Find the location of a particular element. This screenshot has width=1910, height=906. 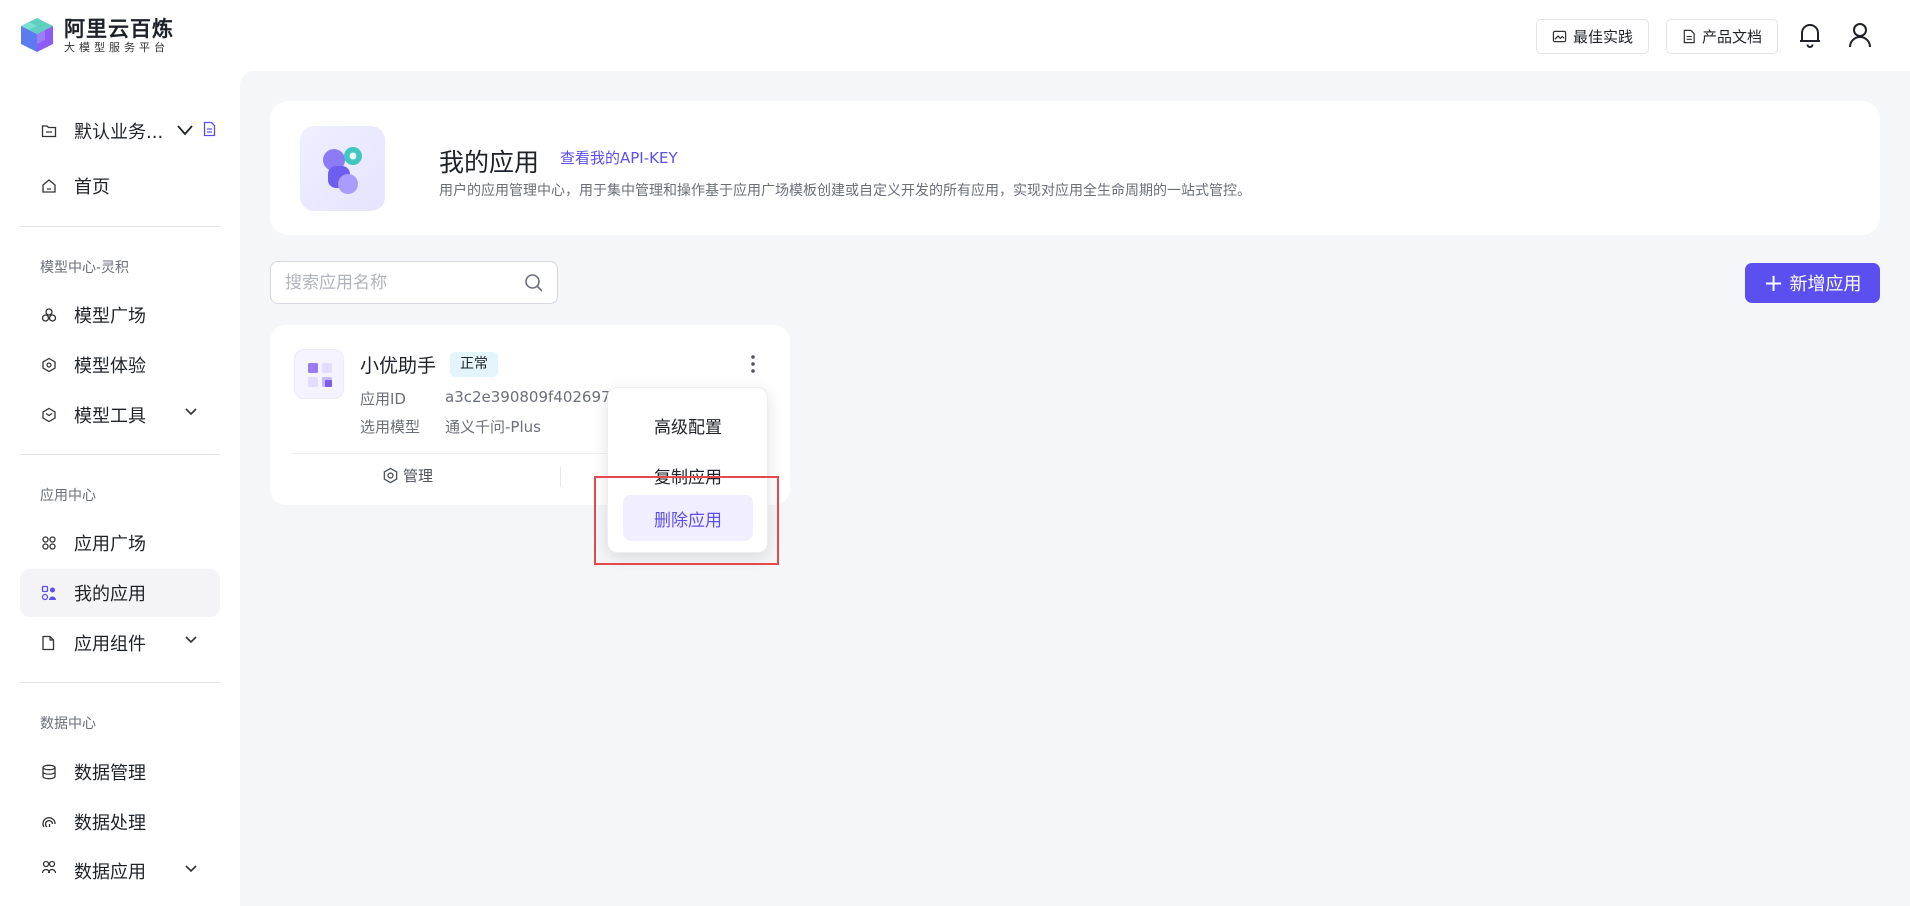

logo-title: 阿里云百炼 is located at coordinates (119, 28).